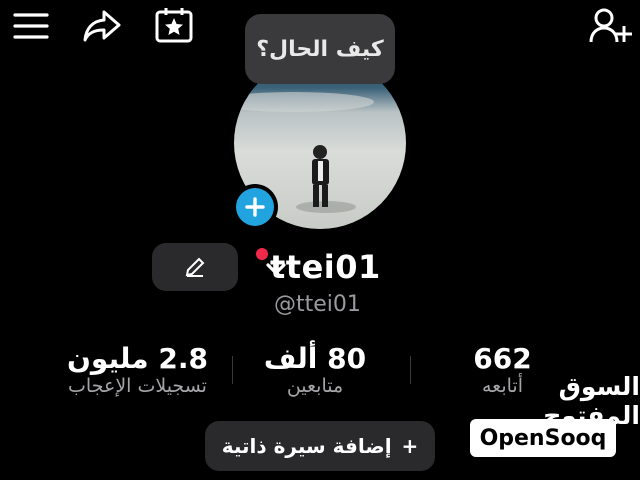 This screenshot has width=640, height=480. What do you see at coordinates (315, 386) in the screenshot?
I see `stat-label: متابعين` at bounding box center [315, 386].